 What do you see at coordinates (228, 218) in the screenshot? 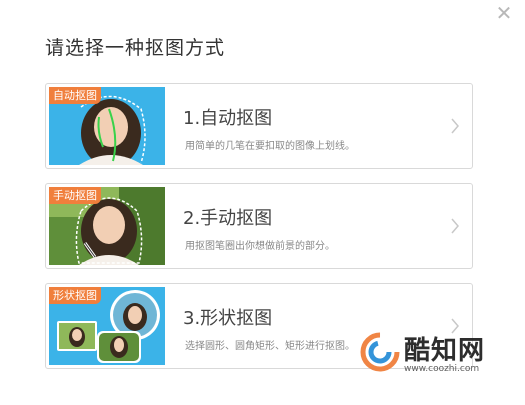
I see `option-title: 2.手动抠图` at bounding box center [228, 218].